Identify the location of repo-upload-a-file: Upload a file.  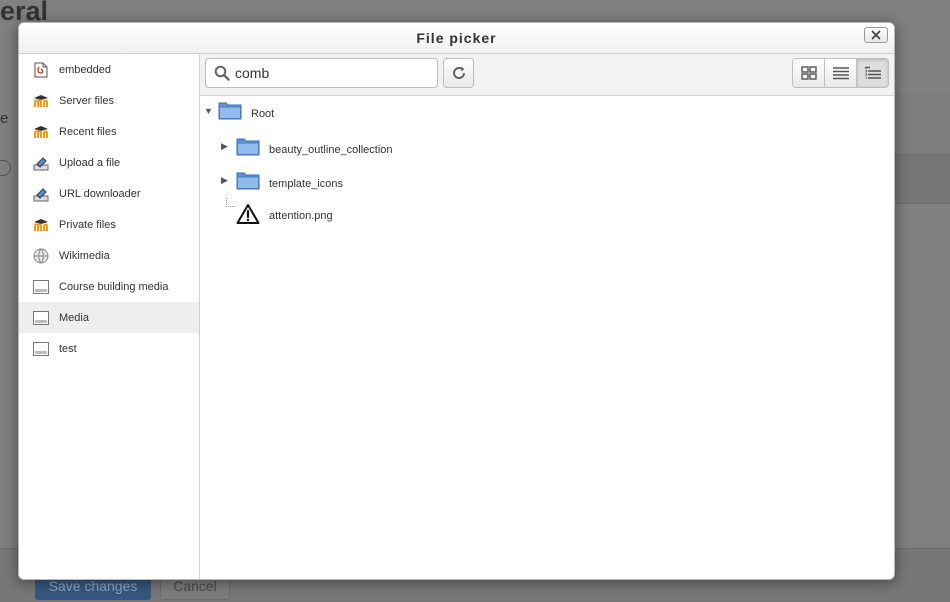
(109, 162).